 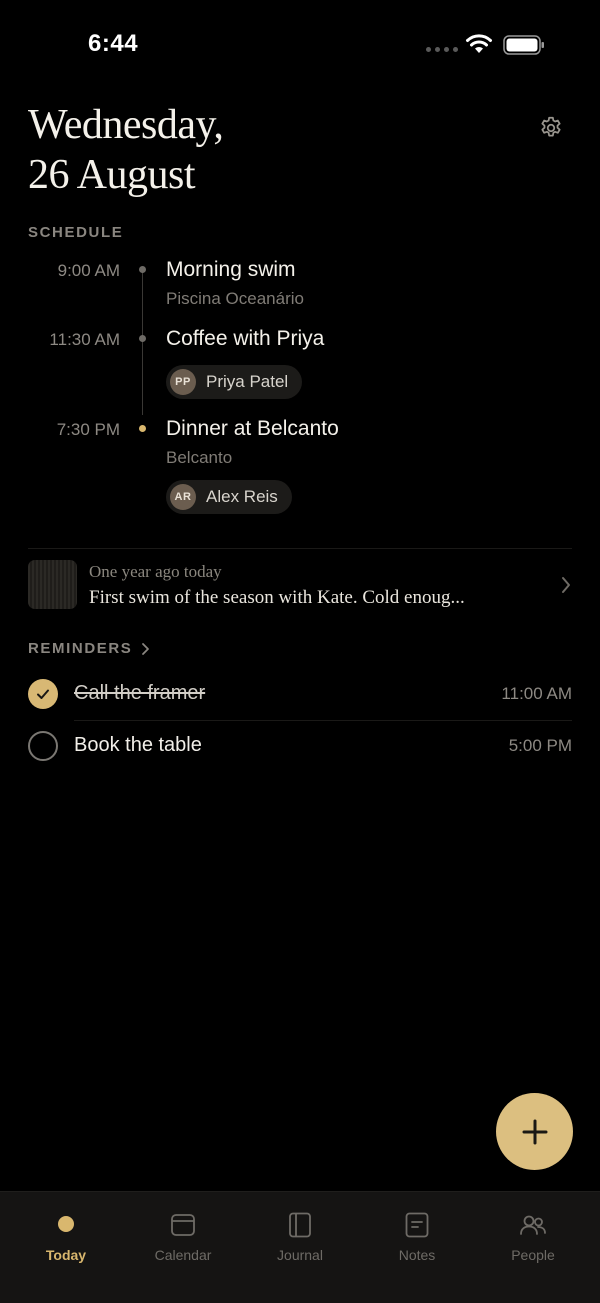 I want to click on tab-label: Notes, so click(x=417, y=1255).